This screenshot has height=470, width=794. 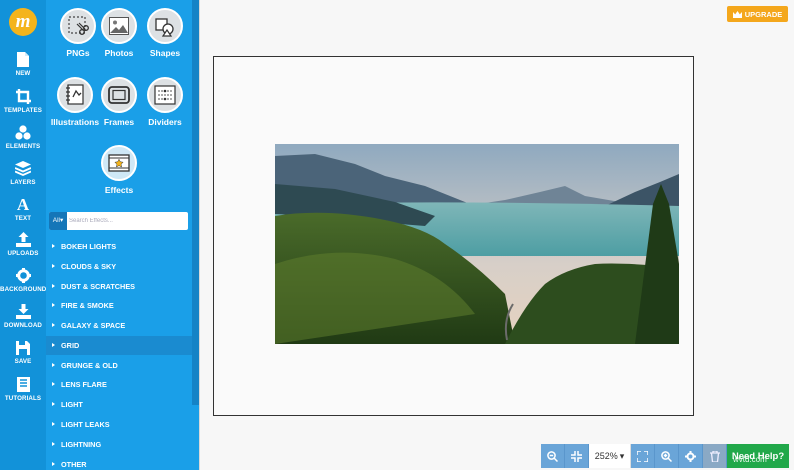 I want to click on filter-scope-dropdown: All▾, so click(x=58, y=221).